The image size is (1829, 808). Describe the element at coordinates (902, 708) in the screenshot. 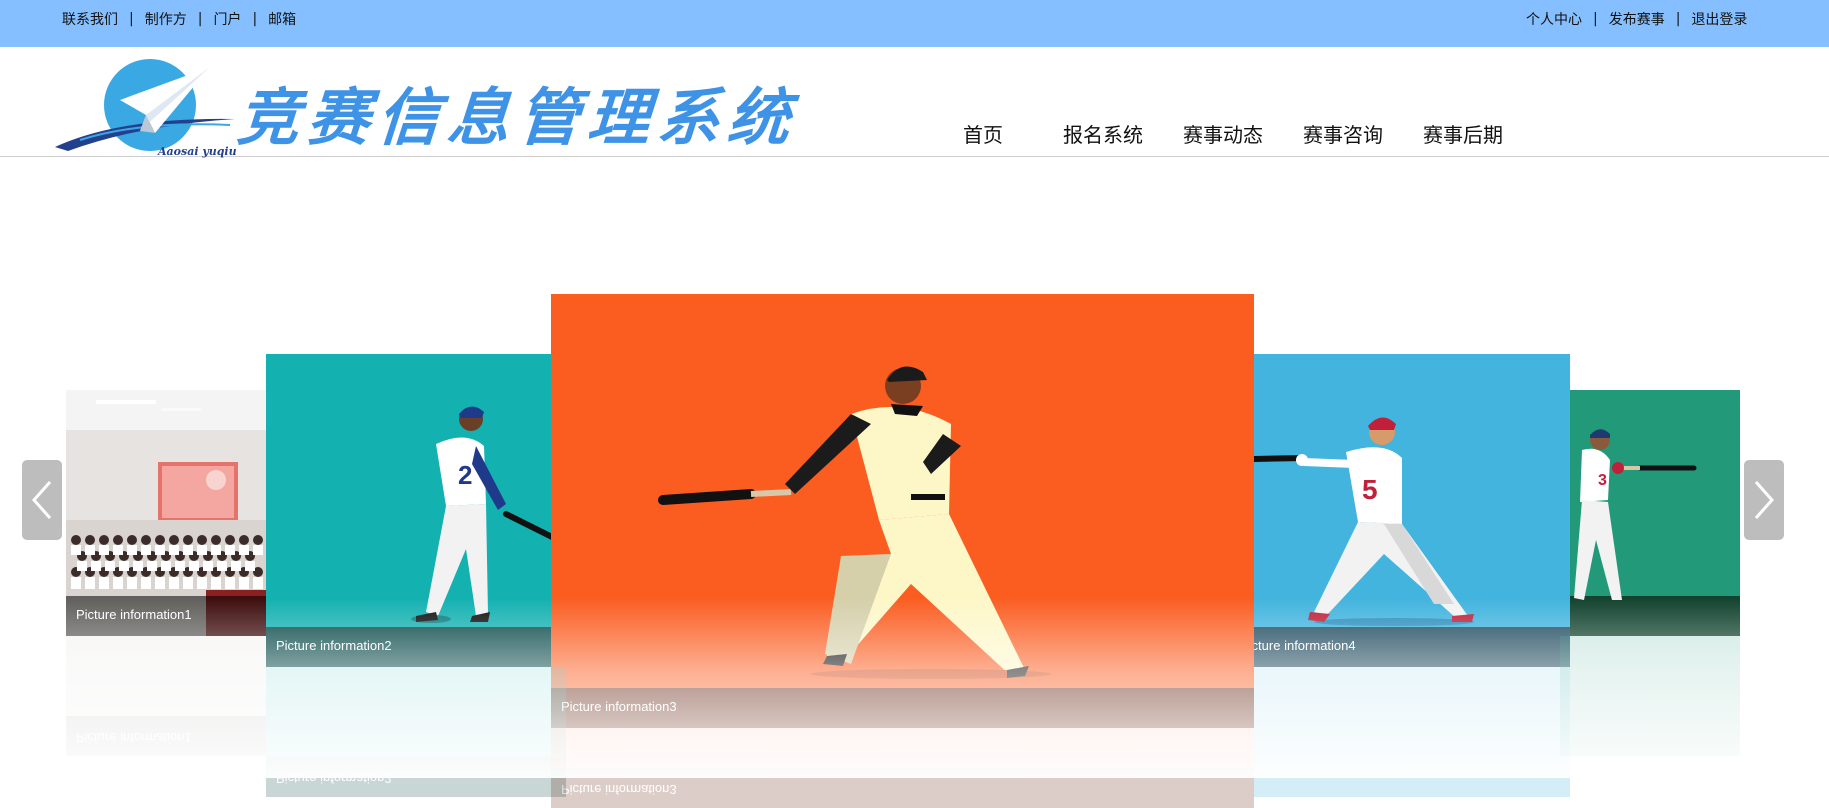

I see `slide-caption: Picture information3` at that location.